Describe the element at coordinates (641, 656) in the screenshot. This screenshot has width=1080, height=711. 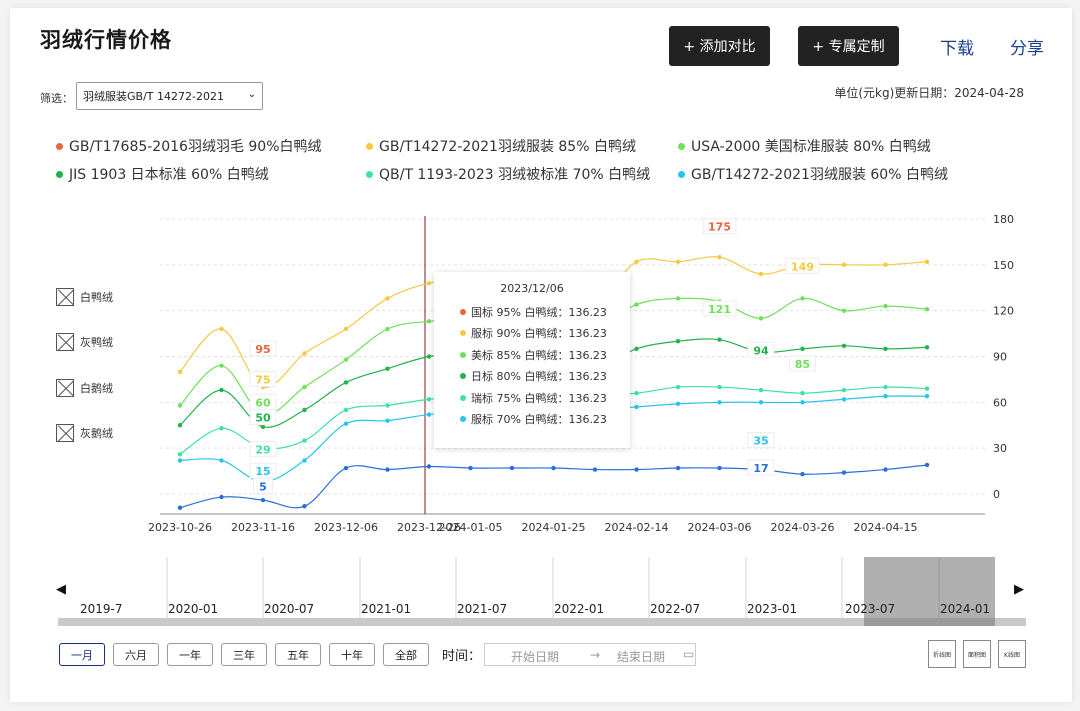
I see `end-date-input: 结束日期` at that location.